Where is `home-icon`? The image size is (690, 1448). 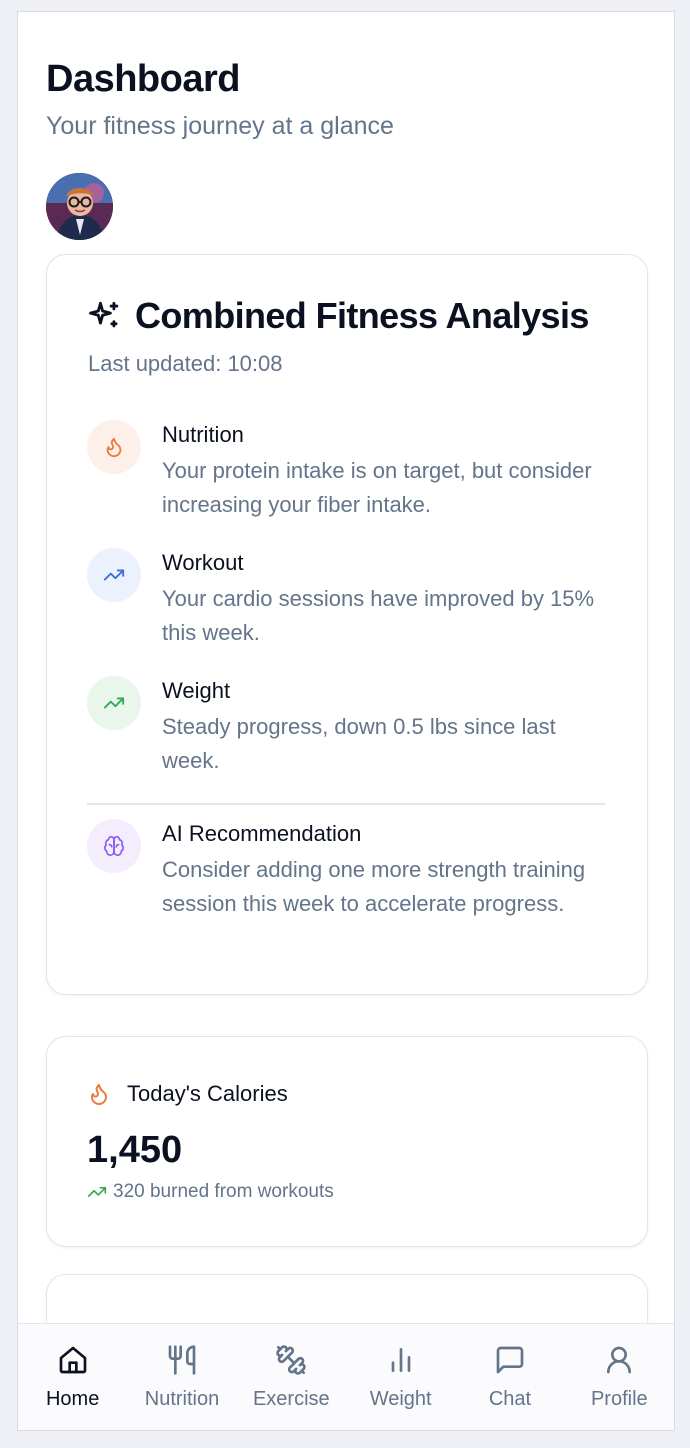 home-icon is located at coordinates (72, 1360).